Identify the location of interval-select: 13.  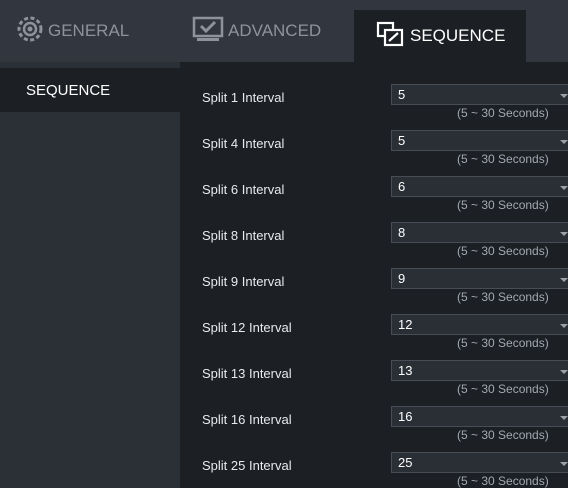
(479, 370).